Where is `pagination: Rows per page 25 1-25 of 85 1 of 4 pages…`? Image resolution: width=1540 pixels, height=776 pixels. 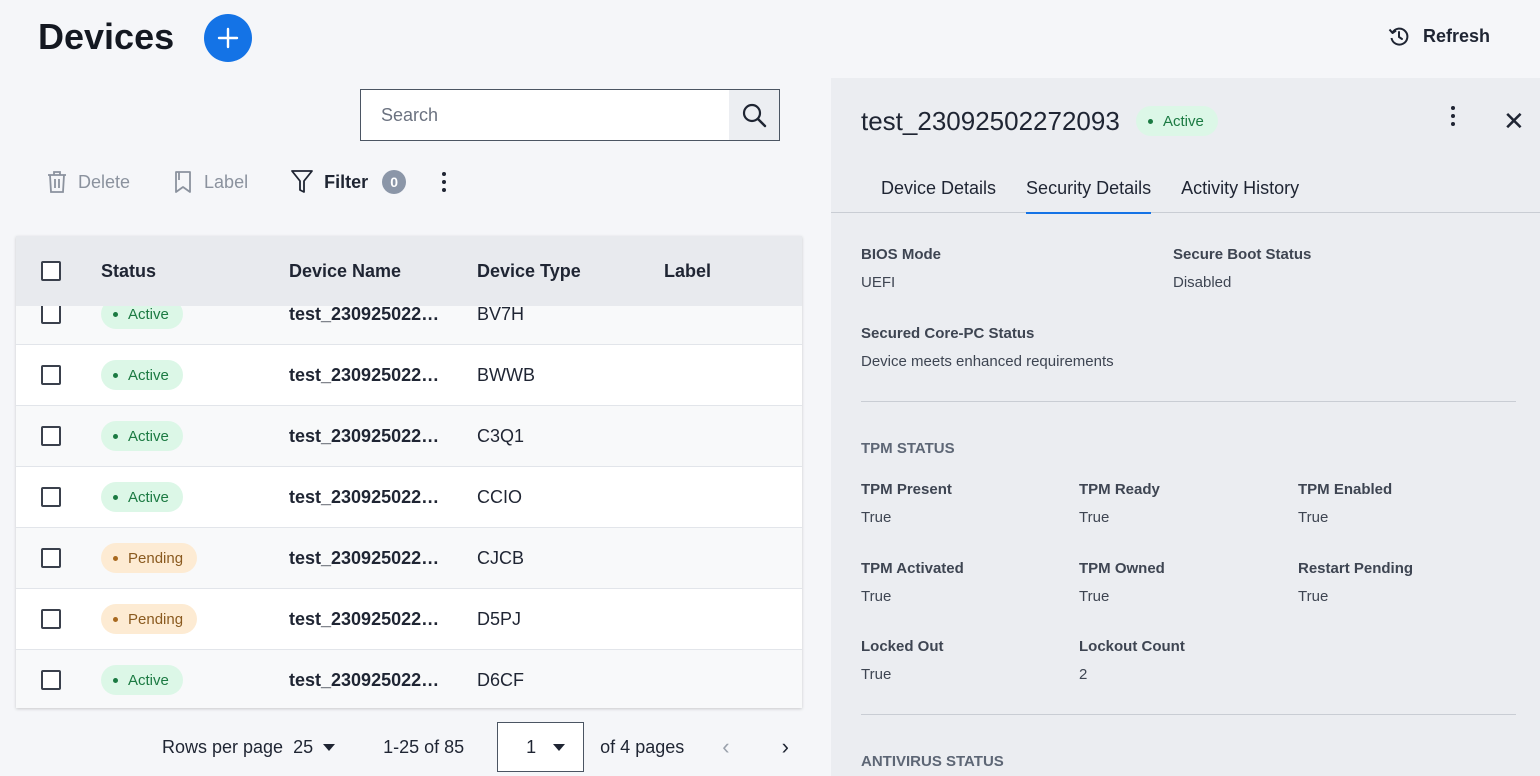
pagination: Rows per page 25 1-25 of 85 1 of 4 pages… is located at coordinates (475, 747).